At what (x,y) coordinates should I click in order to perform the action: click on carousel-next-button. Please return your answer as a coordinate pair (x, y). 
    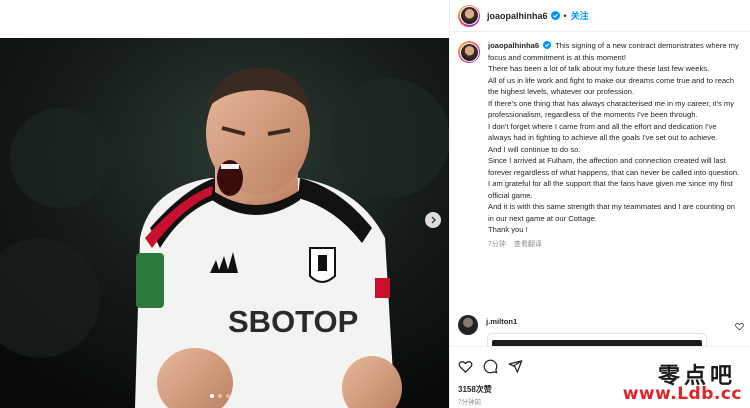
    Looking at the image, I should click on (433, 220).